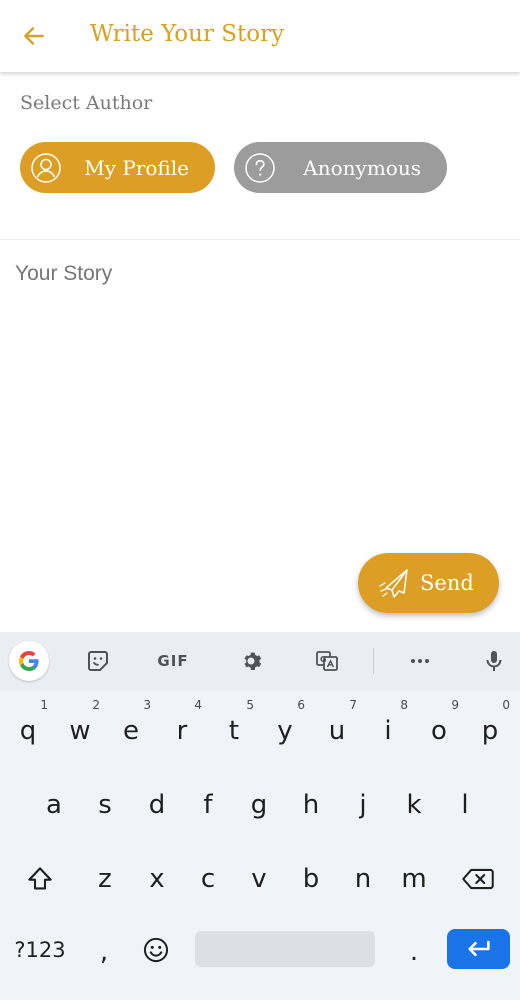 This screenshot has height=1000, width=520. Describe the element at coordinates (394, 583) in the screenshot. I see `paper-plane-icon` at that location.